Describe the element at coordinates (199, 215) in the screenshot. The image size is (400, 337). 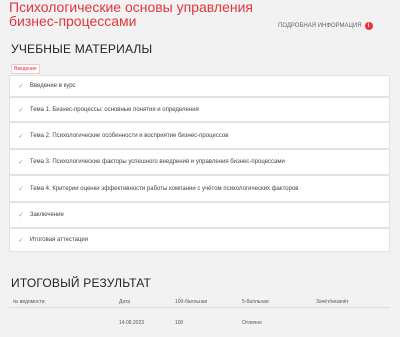
I see `material-item: ✓ Заключение` at that location.